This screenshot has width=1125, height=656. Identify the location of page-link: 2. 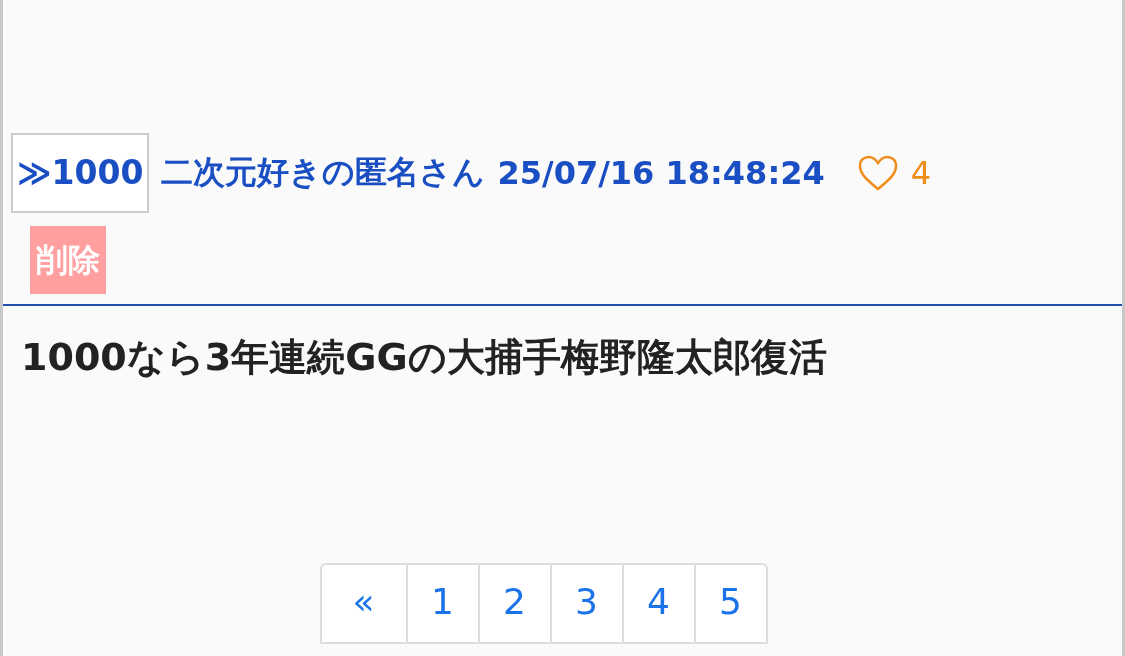
(514, 603).